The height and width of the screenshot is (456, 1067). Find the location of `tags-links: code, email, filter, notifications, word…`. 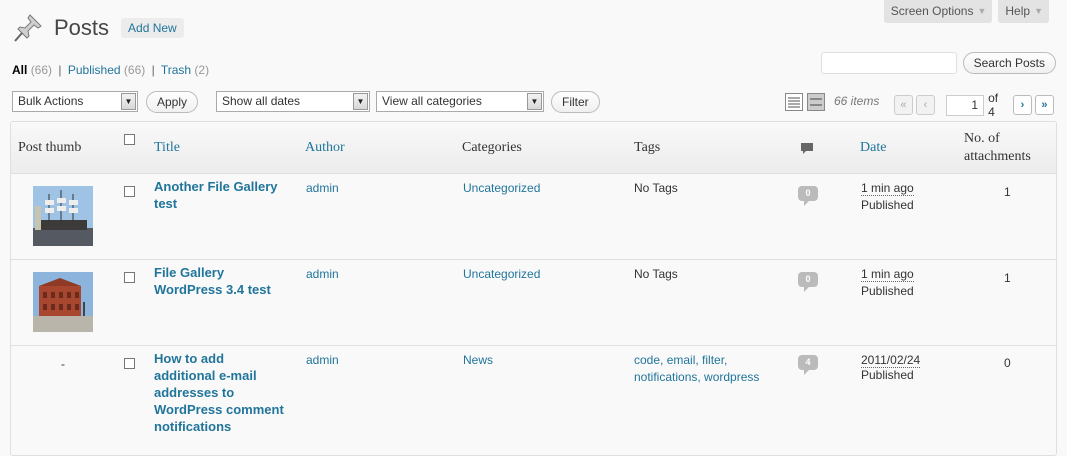

tags-links: code, email, filter, notifications, word… is located at coordinates (696, 369).